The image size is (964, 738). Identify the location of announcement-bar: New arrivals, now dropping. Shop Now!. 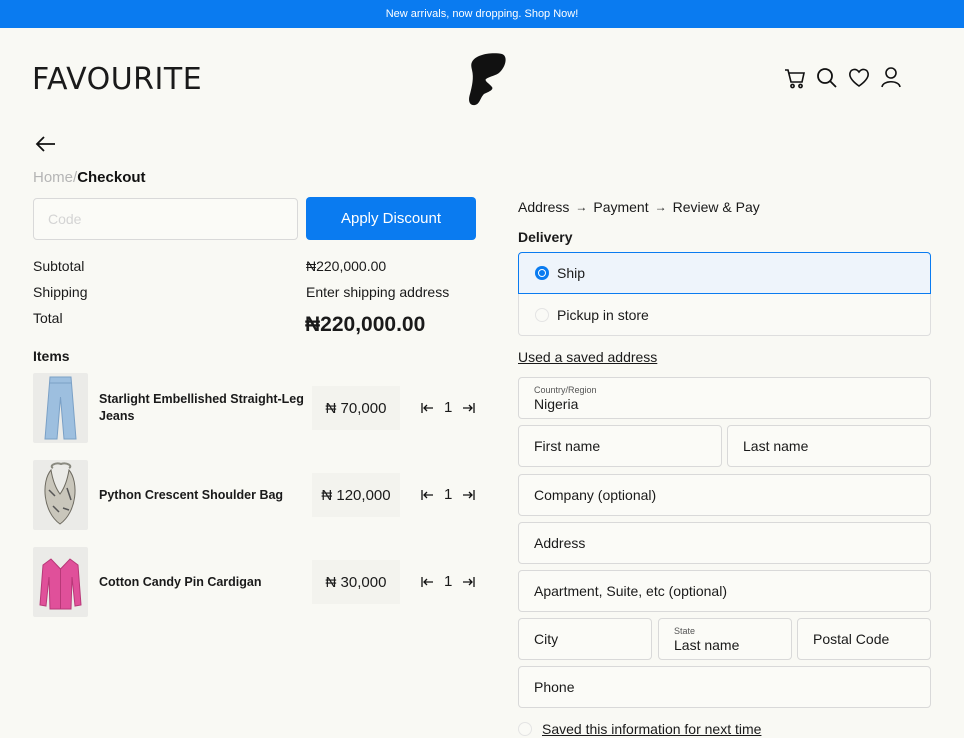
(482, 14).